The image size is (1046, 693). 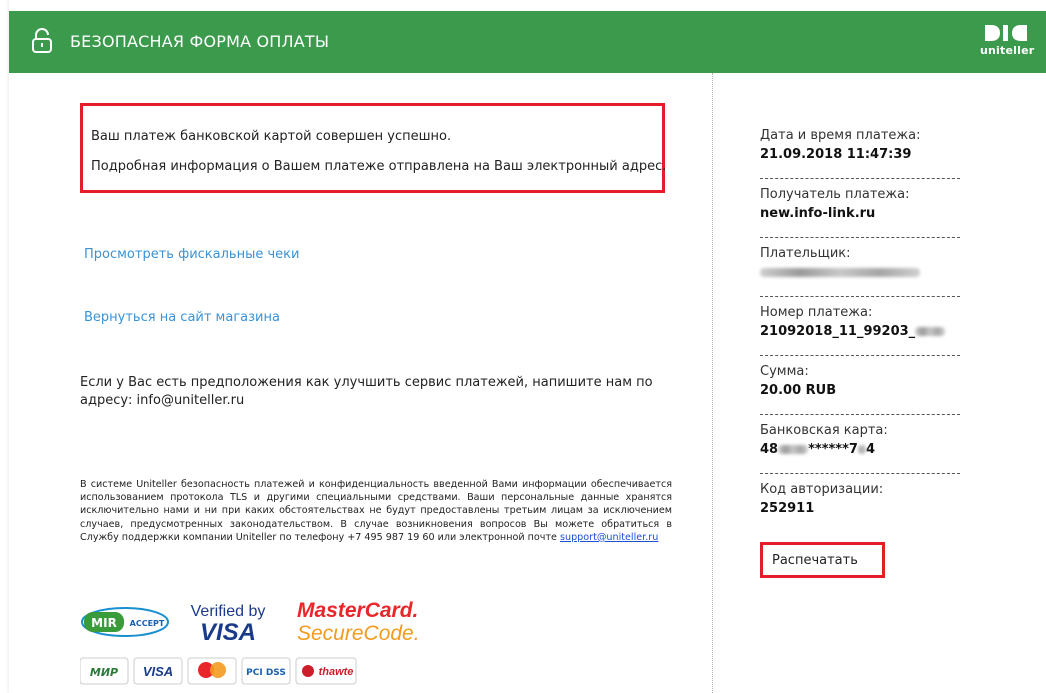 I want to click on detail-payer: Плательщик:, so click(x=860, y=267).